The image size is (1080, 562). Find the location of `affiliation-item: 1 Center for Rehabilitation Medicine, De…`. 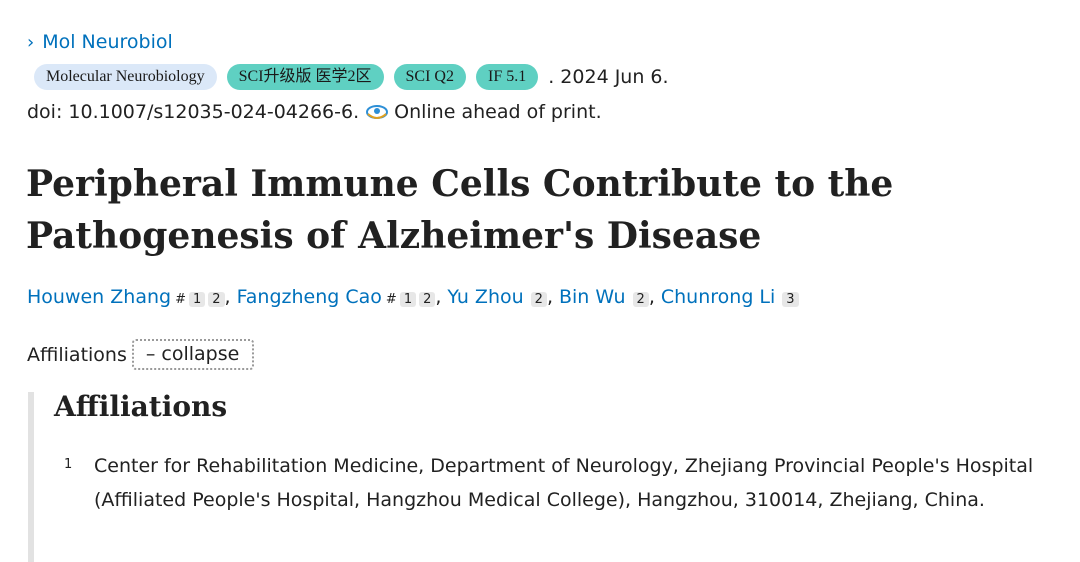

affiliation-item: 1 Center for Rehabilitation Medicine, De… is located at coordinates (554, 484).